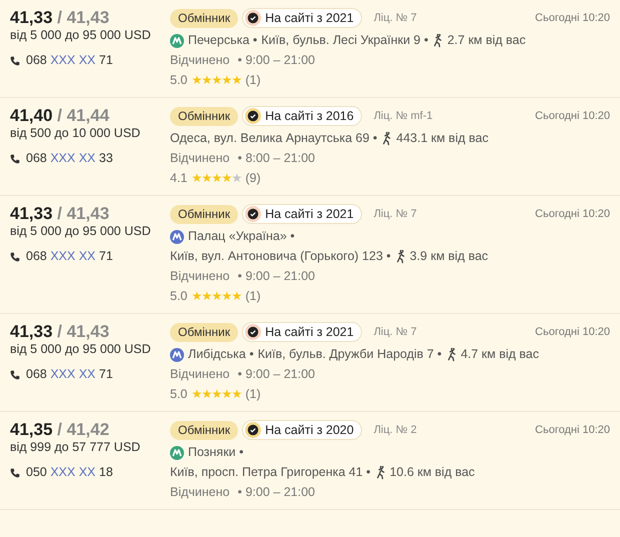 The image size is (620, 537). What do you see at coordinates (280, 256) in the screenshot?
I see `address-text: Київ, вул. Антоновича (Горького) 123 •` at bounding box center [280, 256].